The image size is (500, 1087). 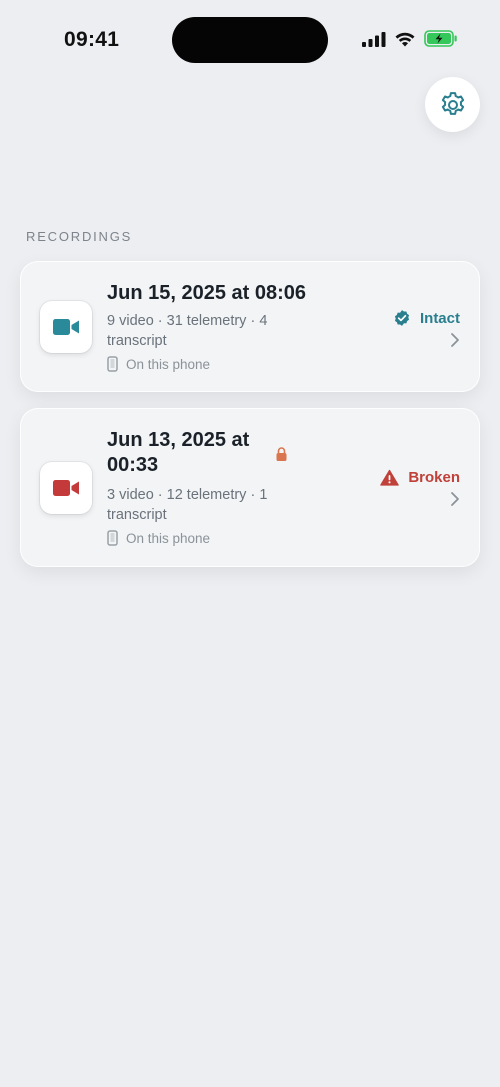 I want to click on status-badge-broken: Broken, so click(x=420, y=477).